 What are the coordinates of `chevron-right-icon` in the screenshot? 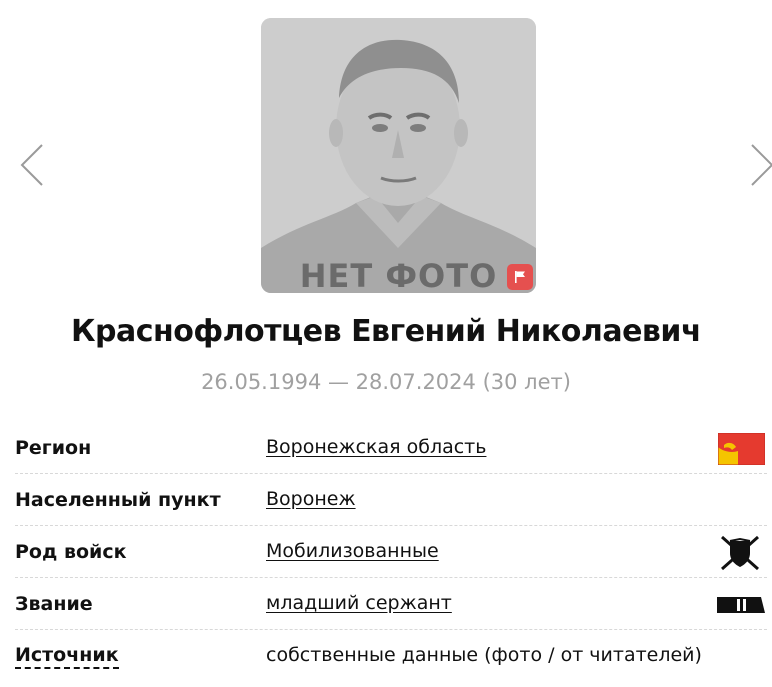 It's located at (761, 165).